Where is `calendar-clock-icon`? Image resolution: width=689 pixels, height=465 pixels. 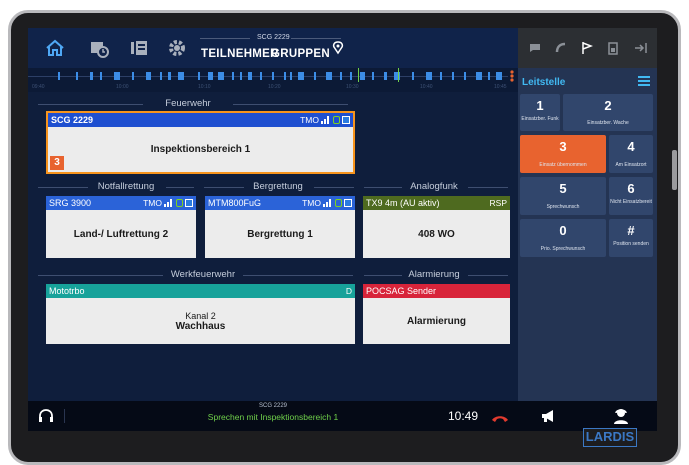 calendar-clock-icon is located at coordinates (99, 48).